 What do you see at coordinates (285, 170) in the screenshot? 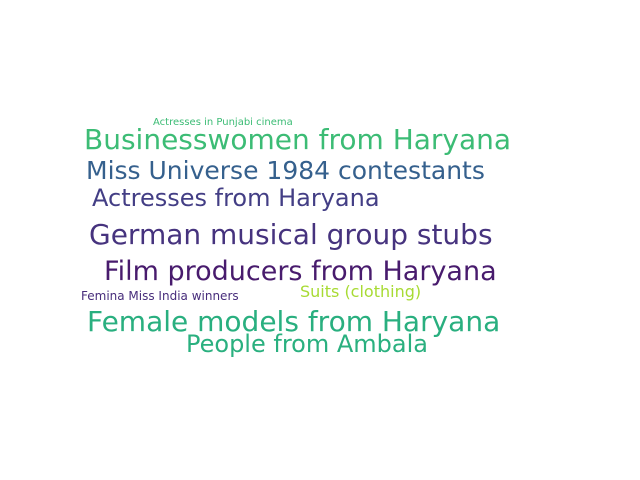
I see `word-miss-universe-1984-contestants: Miss Universe 1984 contestants` at bounding box center [285, 170].